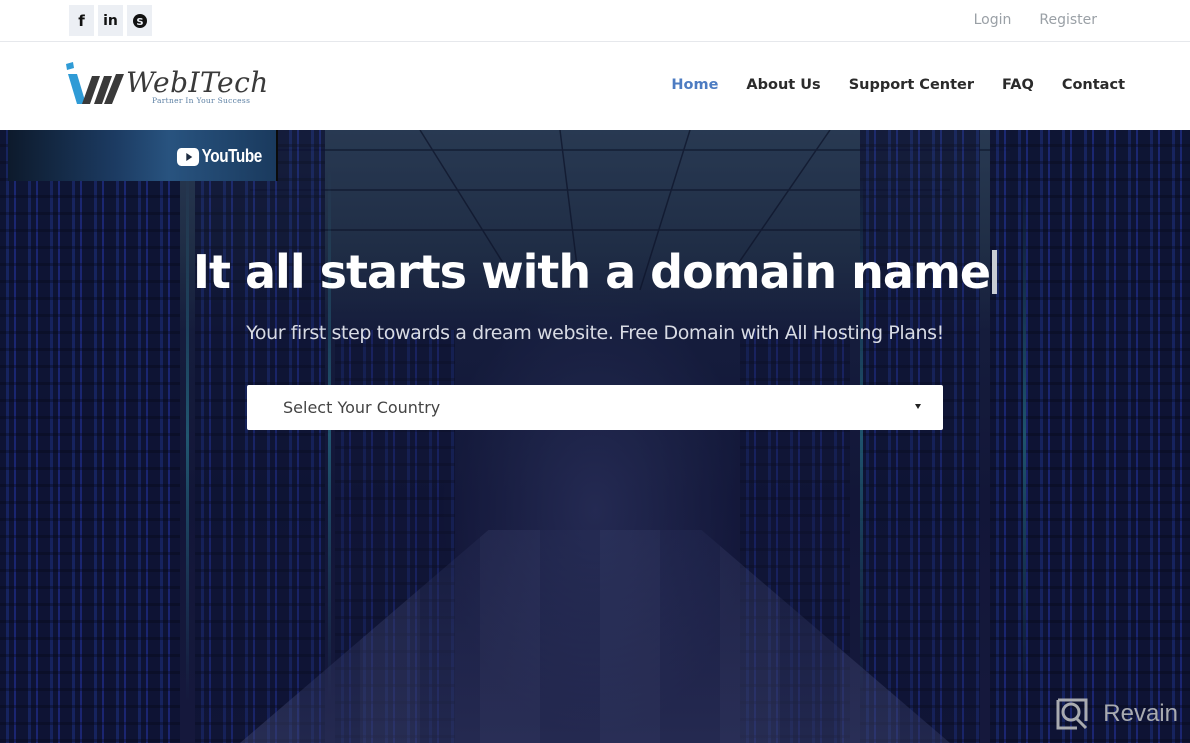 This screenshot has height=743, width=1190. Describe the element at coordinates (201, 100) in the screenshot. I see `brand-tagline: Partner In Your Success` at that location.